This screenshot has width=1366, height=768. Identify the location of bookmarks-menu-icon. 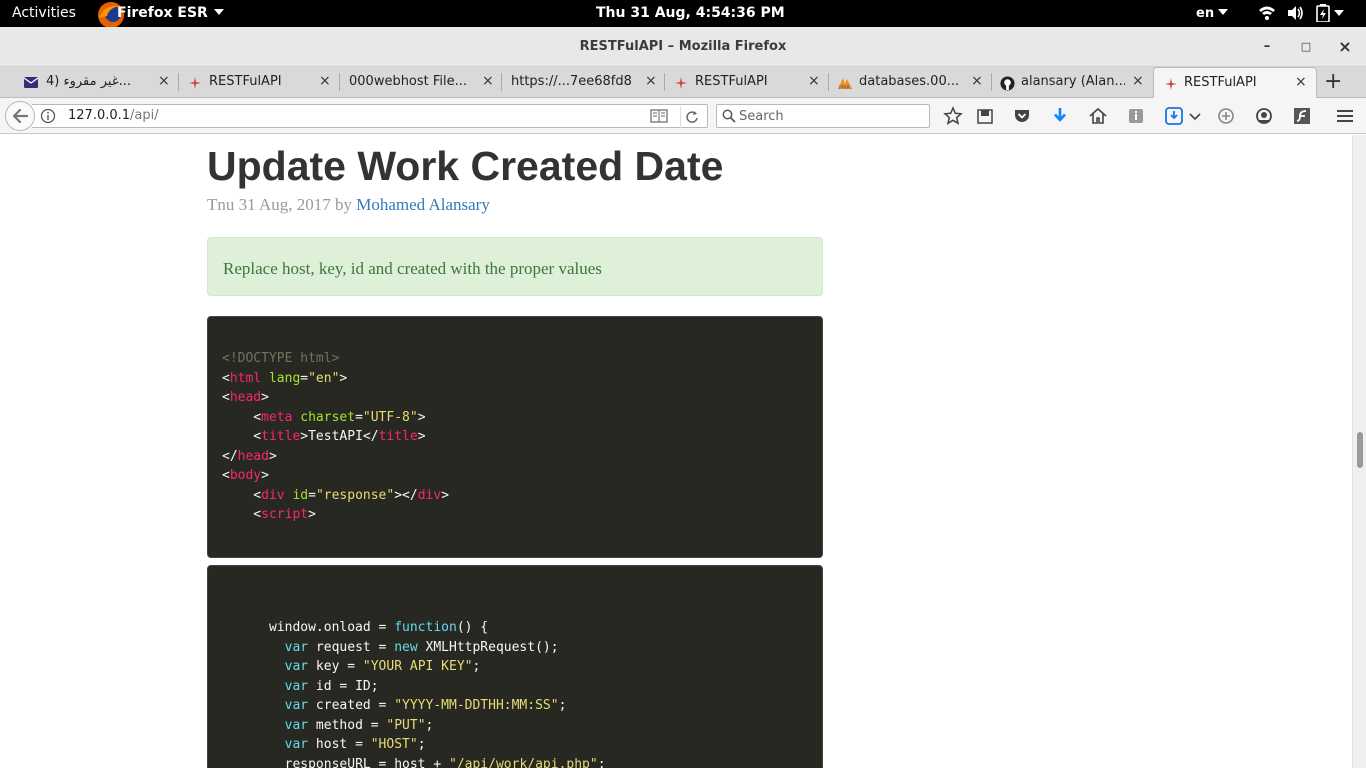
(985, 116).